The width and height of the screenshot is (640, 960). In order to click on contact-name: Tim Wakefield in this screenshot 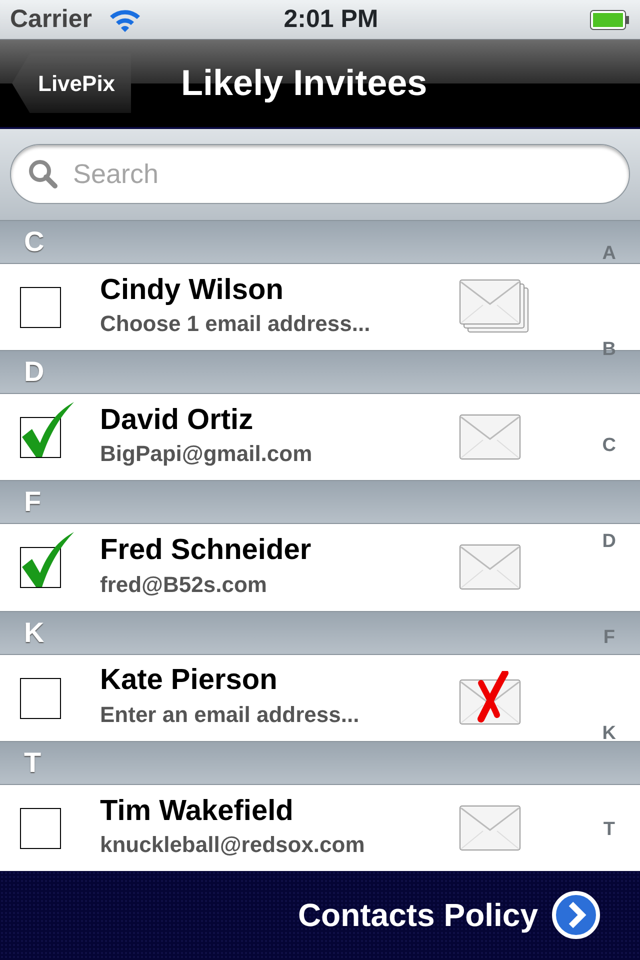, I will do `click(197, 811)`.